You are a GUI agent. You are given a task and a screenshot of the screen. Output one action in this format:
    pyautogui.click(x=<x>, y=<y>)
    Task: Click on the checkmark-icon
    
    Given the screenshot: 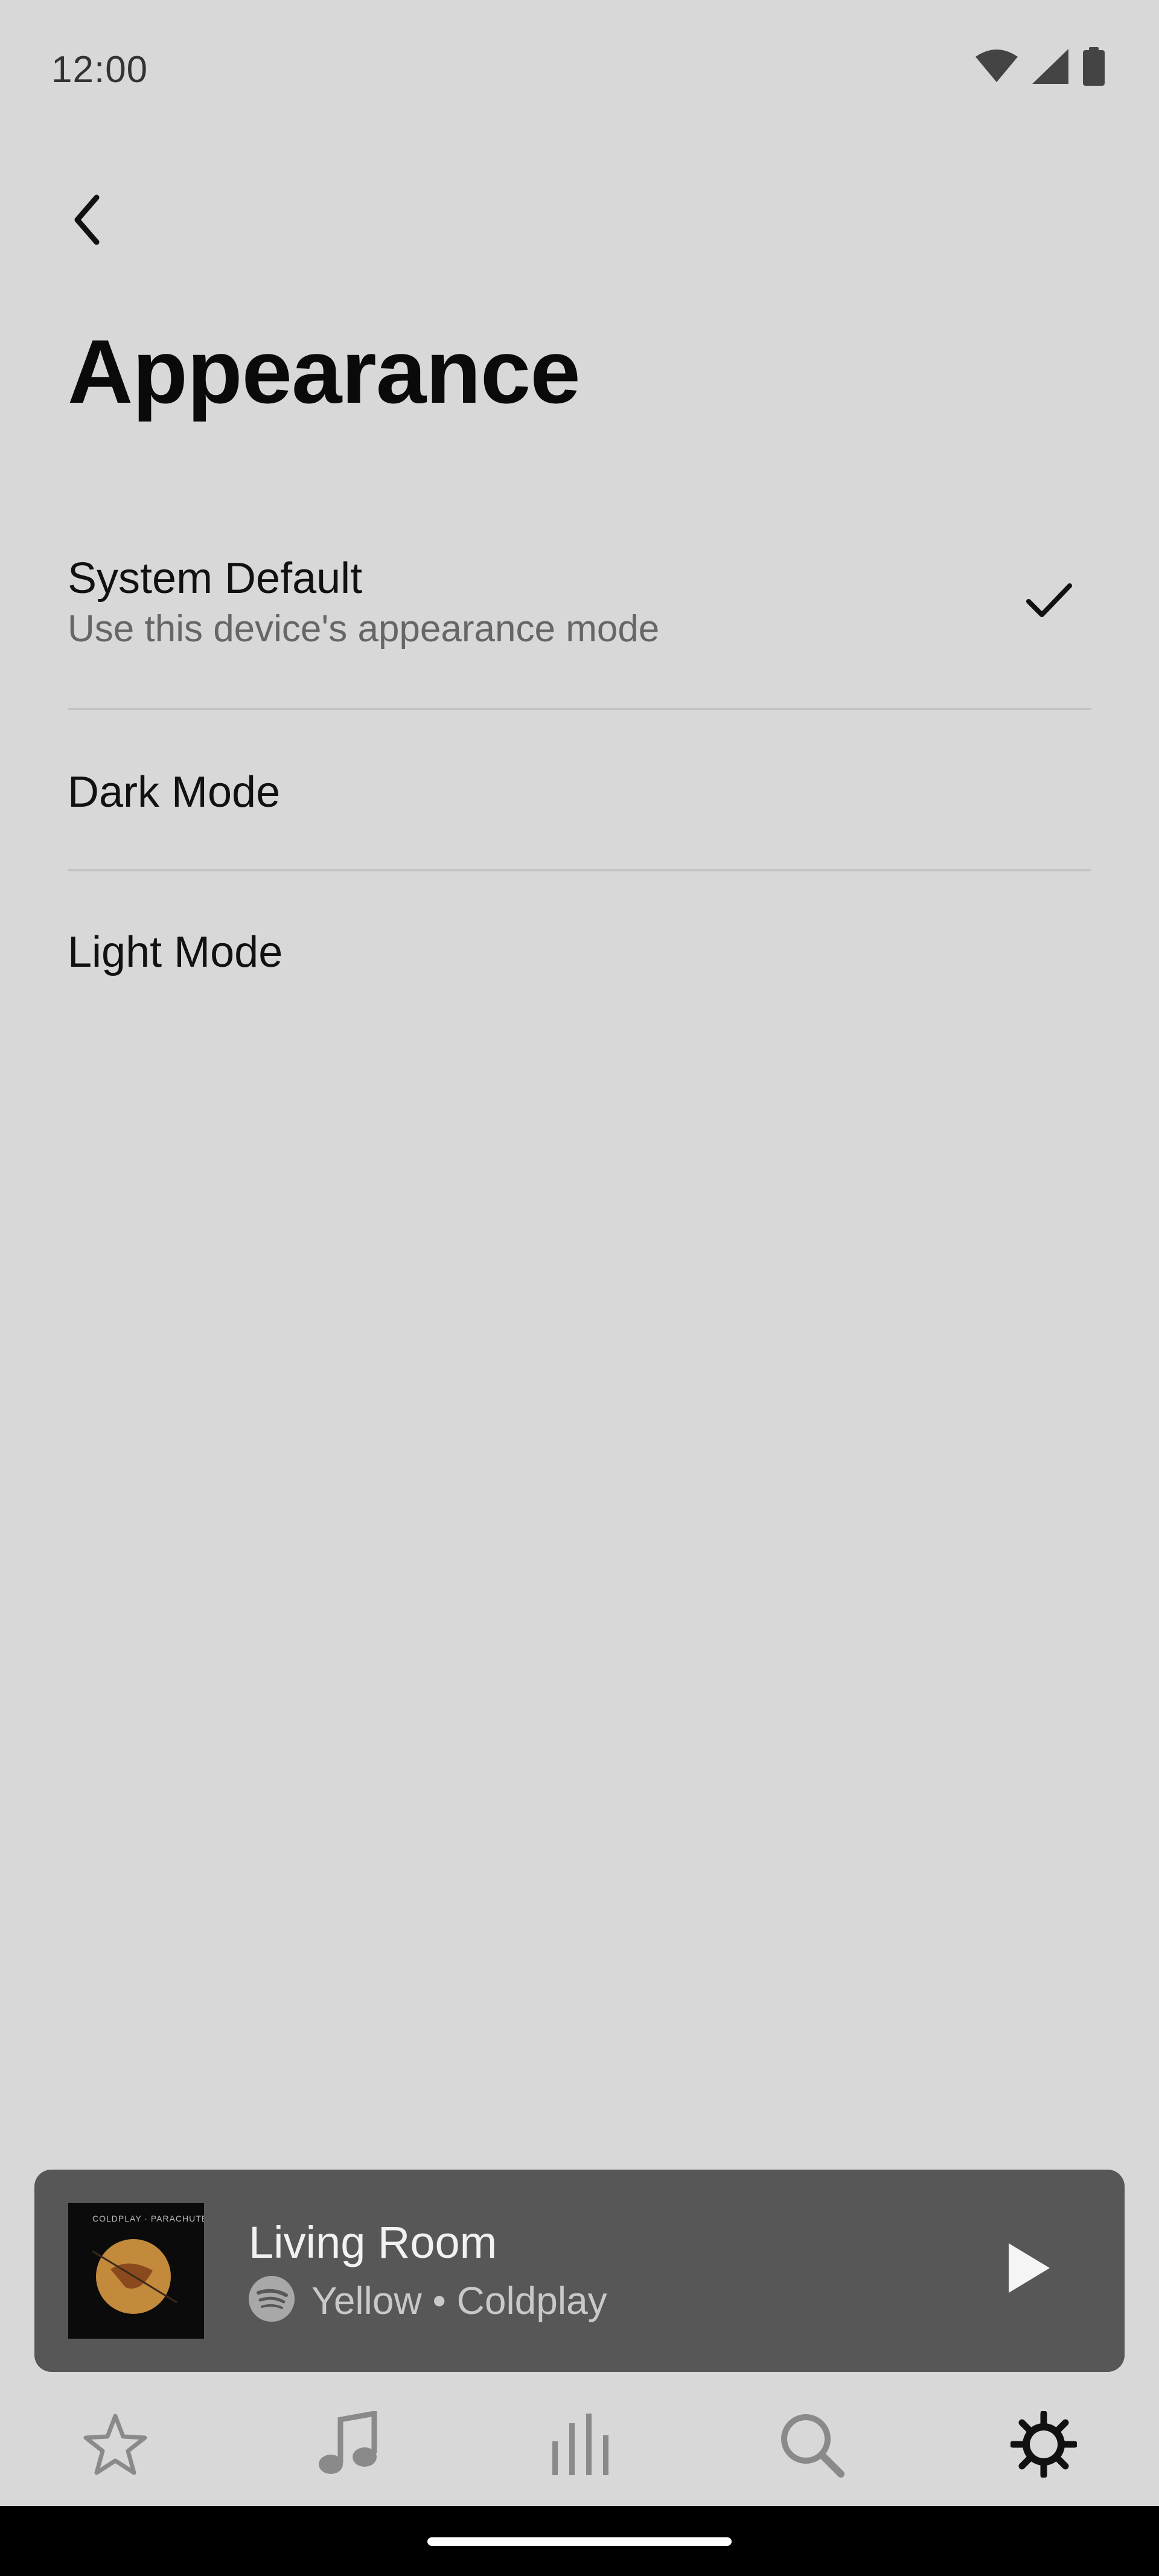 What is the action you would take?
    pyautogui.click(x=1049, y=602)
    